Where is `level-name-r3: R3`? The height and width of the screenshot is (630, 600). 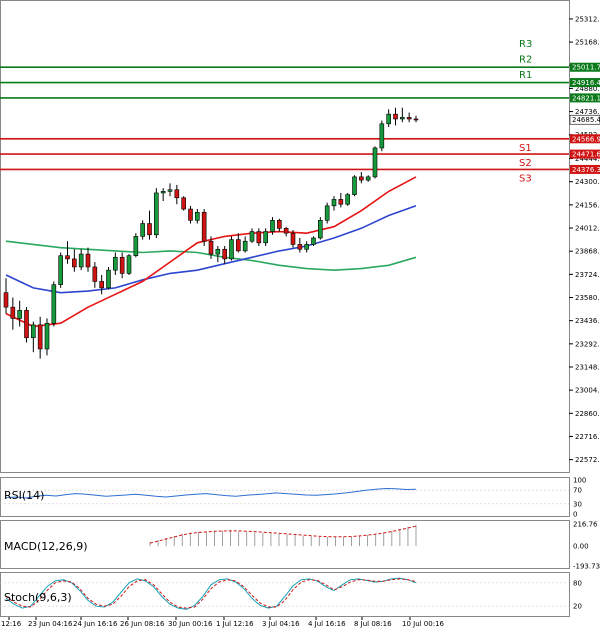 level-name-r3: R3 is located at coordinates (525, 44).